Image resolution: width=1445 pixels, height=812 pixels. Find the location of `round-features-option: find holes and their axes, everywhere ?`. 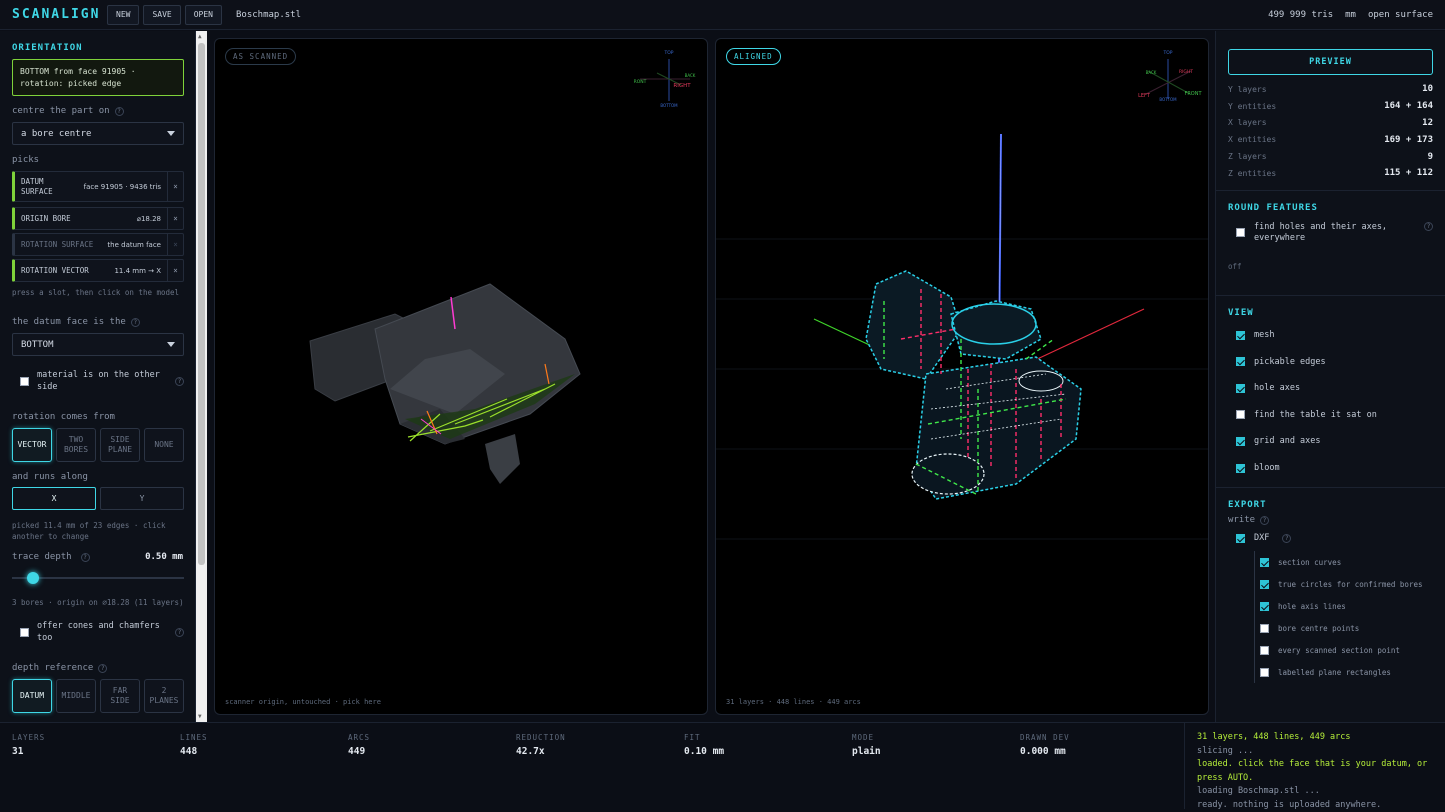

round-features-option: find holes and their axes, everywhere ? is located at coordinates (1330, 233).